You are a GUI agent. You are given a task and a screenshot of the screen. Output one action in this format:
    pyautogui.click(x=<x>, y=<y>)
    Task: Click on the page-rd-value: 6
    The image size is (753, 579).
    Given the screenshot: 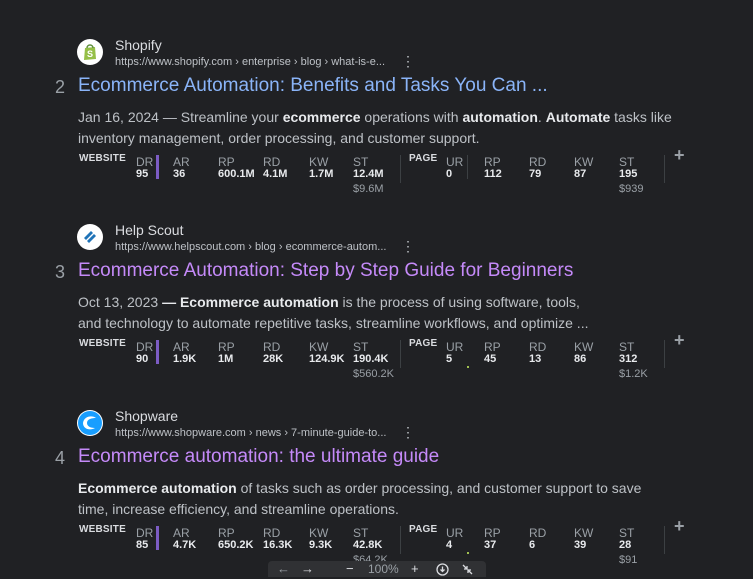 What is the action you would take?
    pyautogui.click(x=532, y=545)
    